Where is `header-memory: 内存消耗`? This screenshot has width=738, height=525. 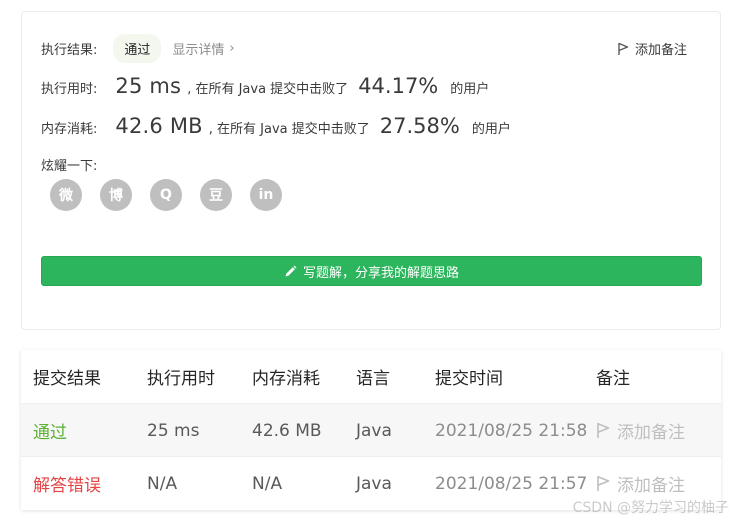 header-memory: 内存消耗 is located at coordinates (286, 379).